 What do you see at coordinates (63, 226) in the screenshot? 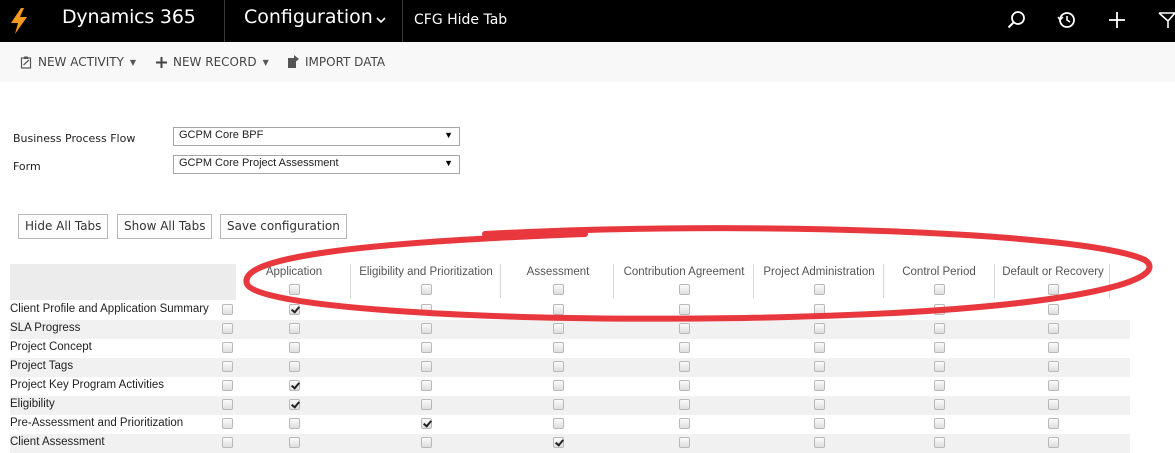
I see `hide-all-tabs-button: Hide All Tabs` at bounding box center [63, 226].